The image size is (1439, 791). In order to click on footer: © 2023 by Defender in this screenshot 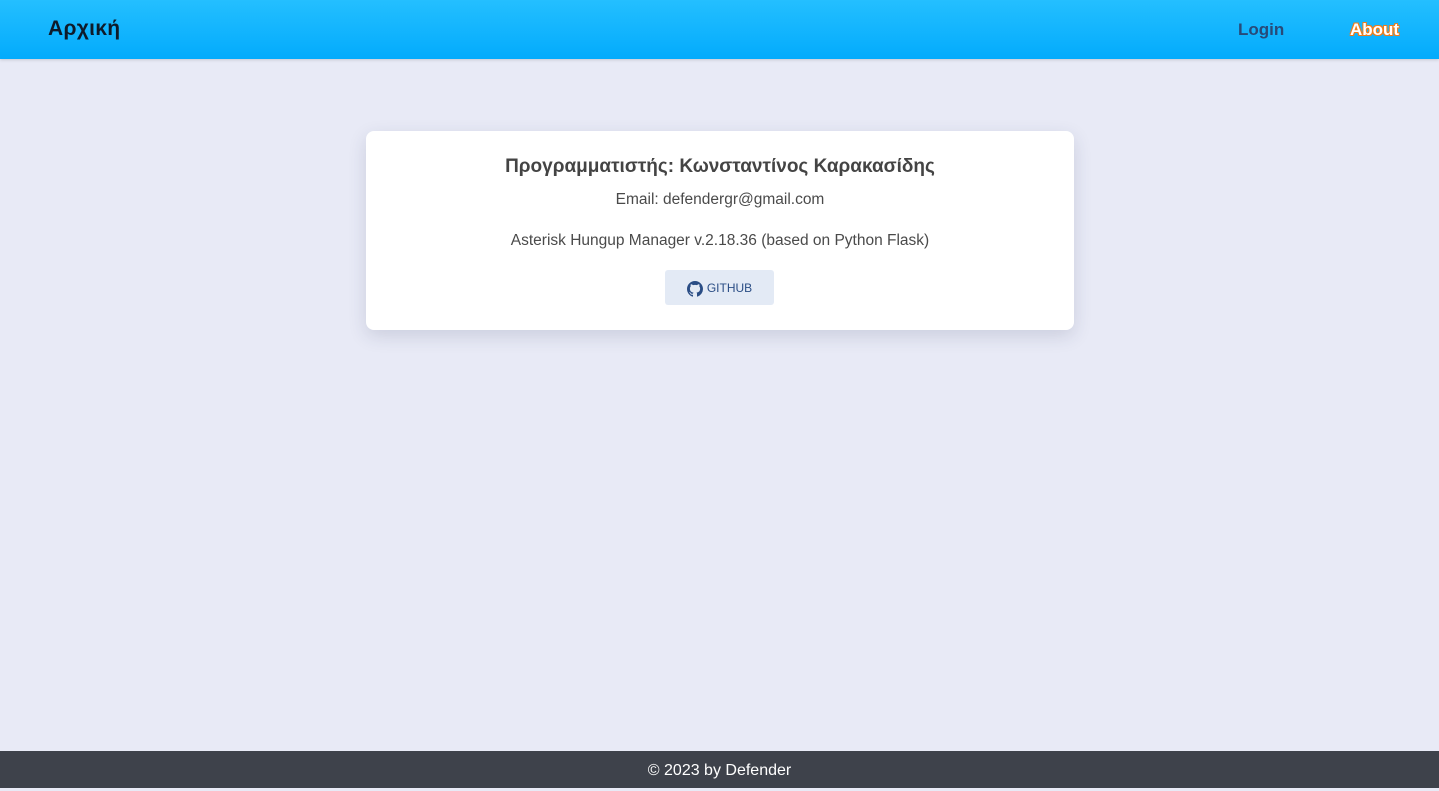, I will do `click(719, 769)`.